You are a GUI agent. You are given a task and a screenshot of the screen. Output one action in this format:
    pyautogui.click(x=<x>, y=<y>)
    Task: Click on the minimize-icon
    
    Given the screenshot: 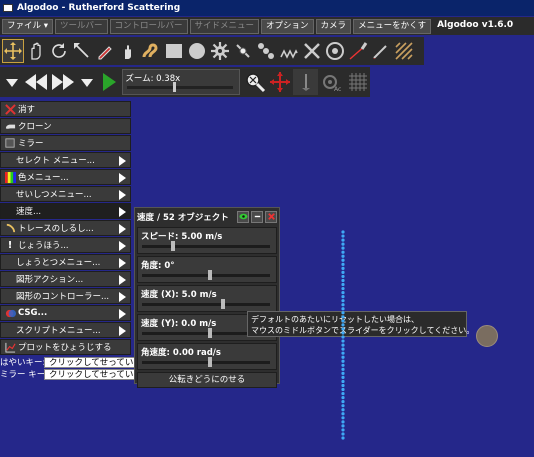 What is the action you would take?
    pyautogui.click(x=257, y=216)
    